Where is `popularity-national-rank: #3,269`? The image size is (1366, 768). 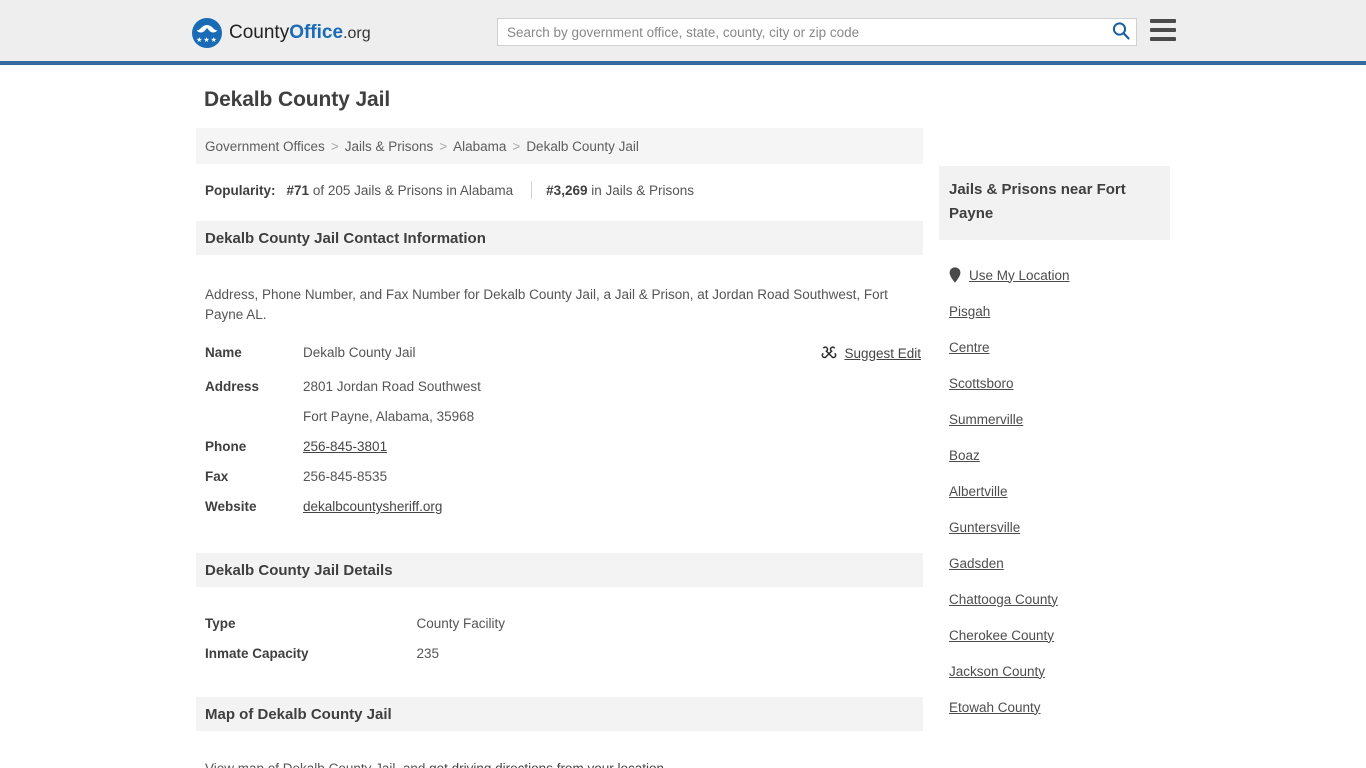
popularity-national-rank: #3,269 is located at coordinates (567, 190).